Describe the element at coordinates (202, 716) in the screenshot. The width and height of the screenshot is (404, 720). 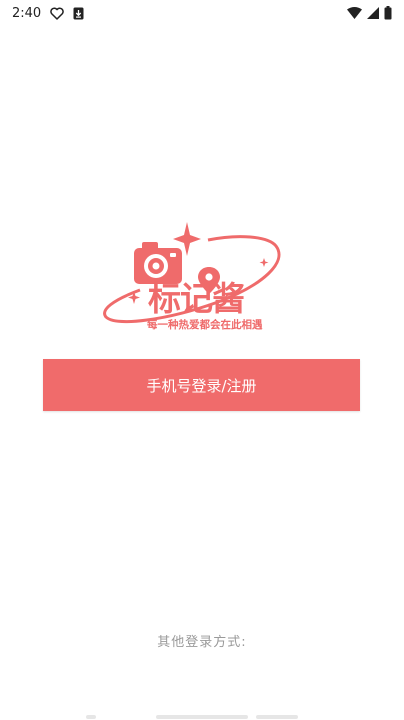
I see `bottom-partial-row` at that location.